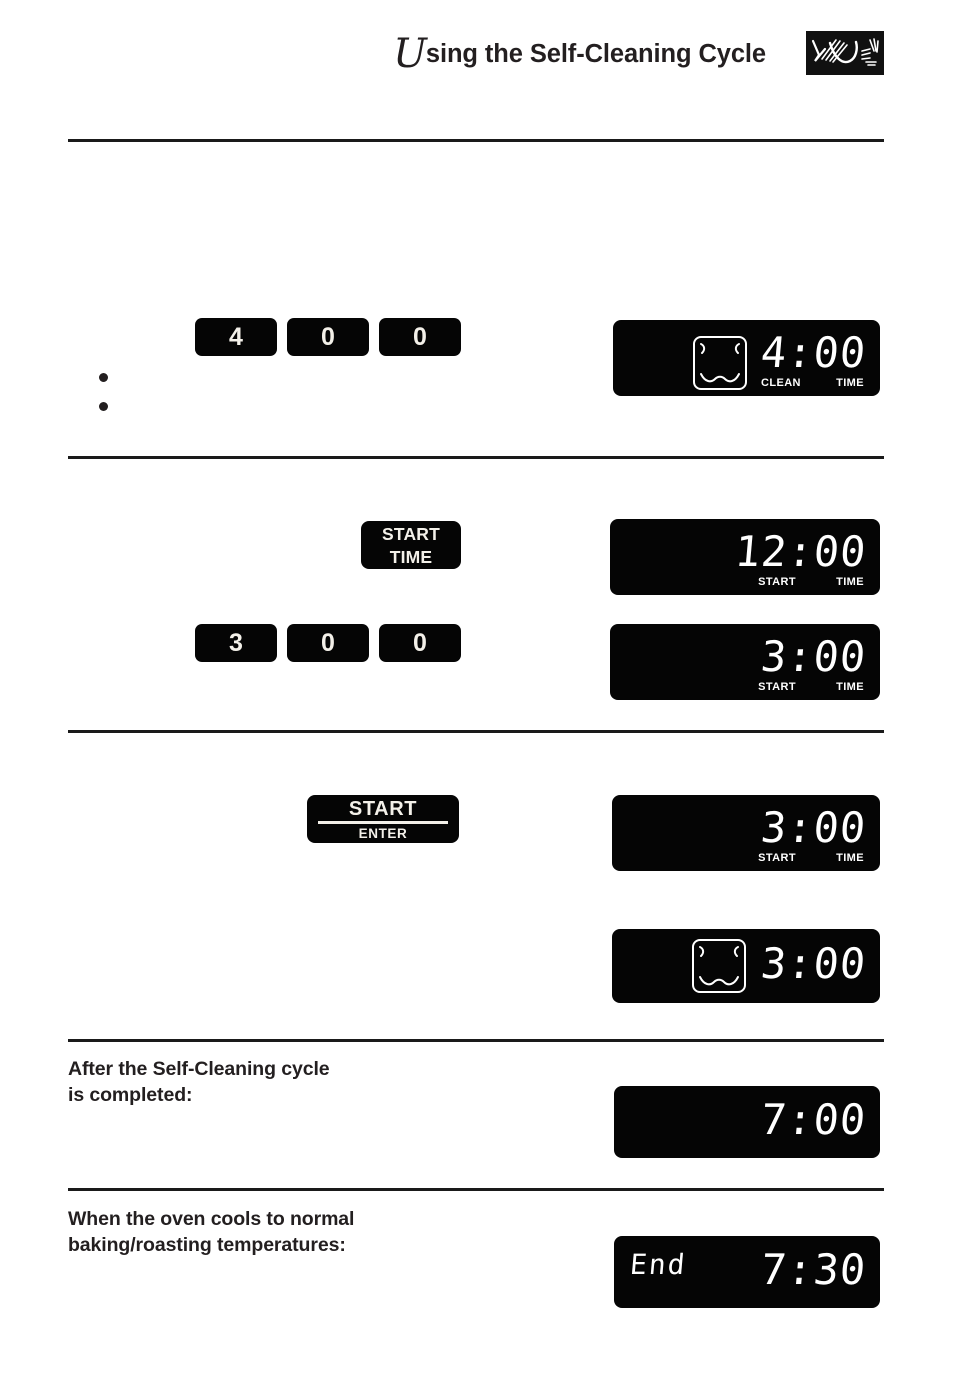 Image resolution: width=954 pixels, height=1378 pixels. Describe the element at coordinates (383, 822) in the screenshot. I see `start-enter-button-divider` at that location.